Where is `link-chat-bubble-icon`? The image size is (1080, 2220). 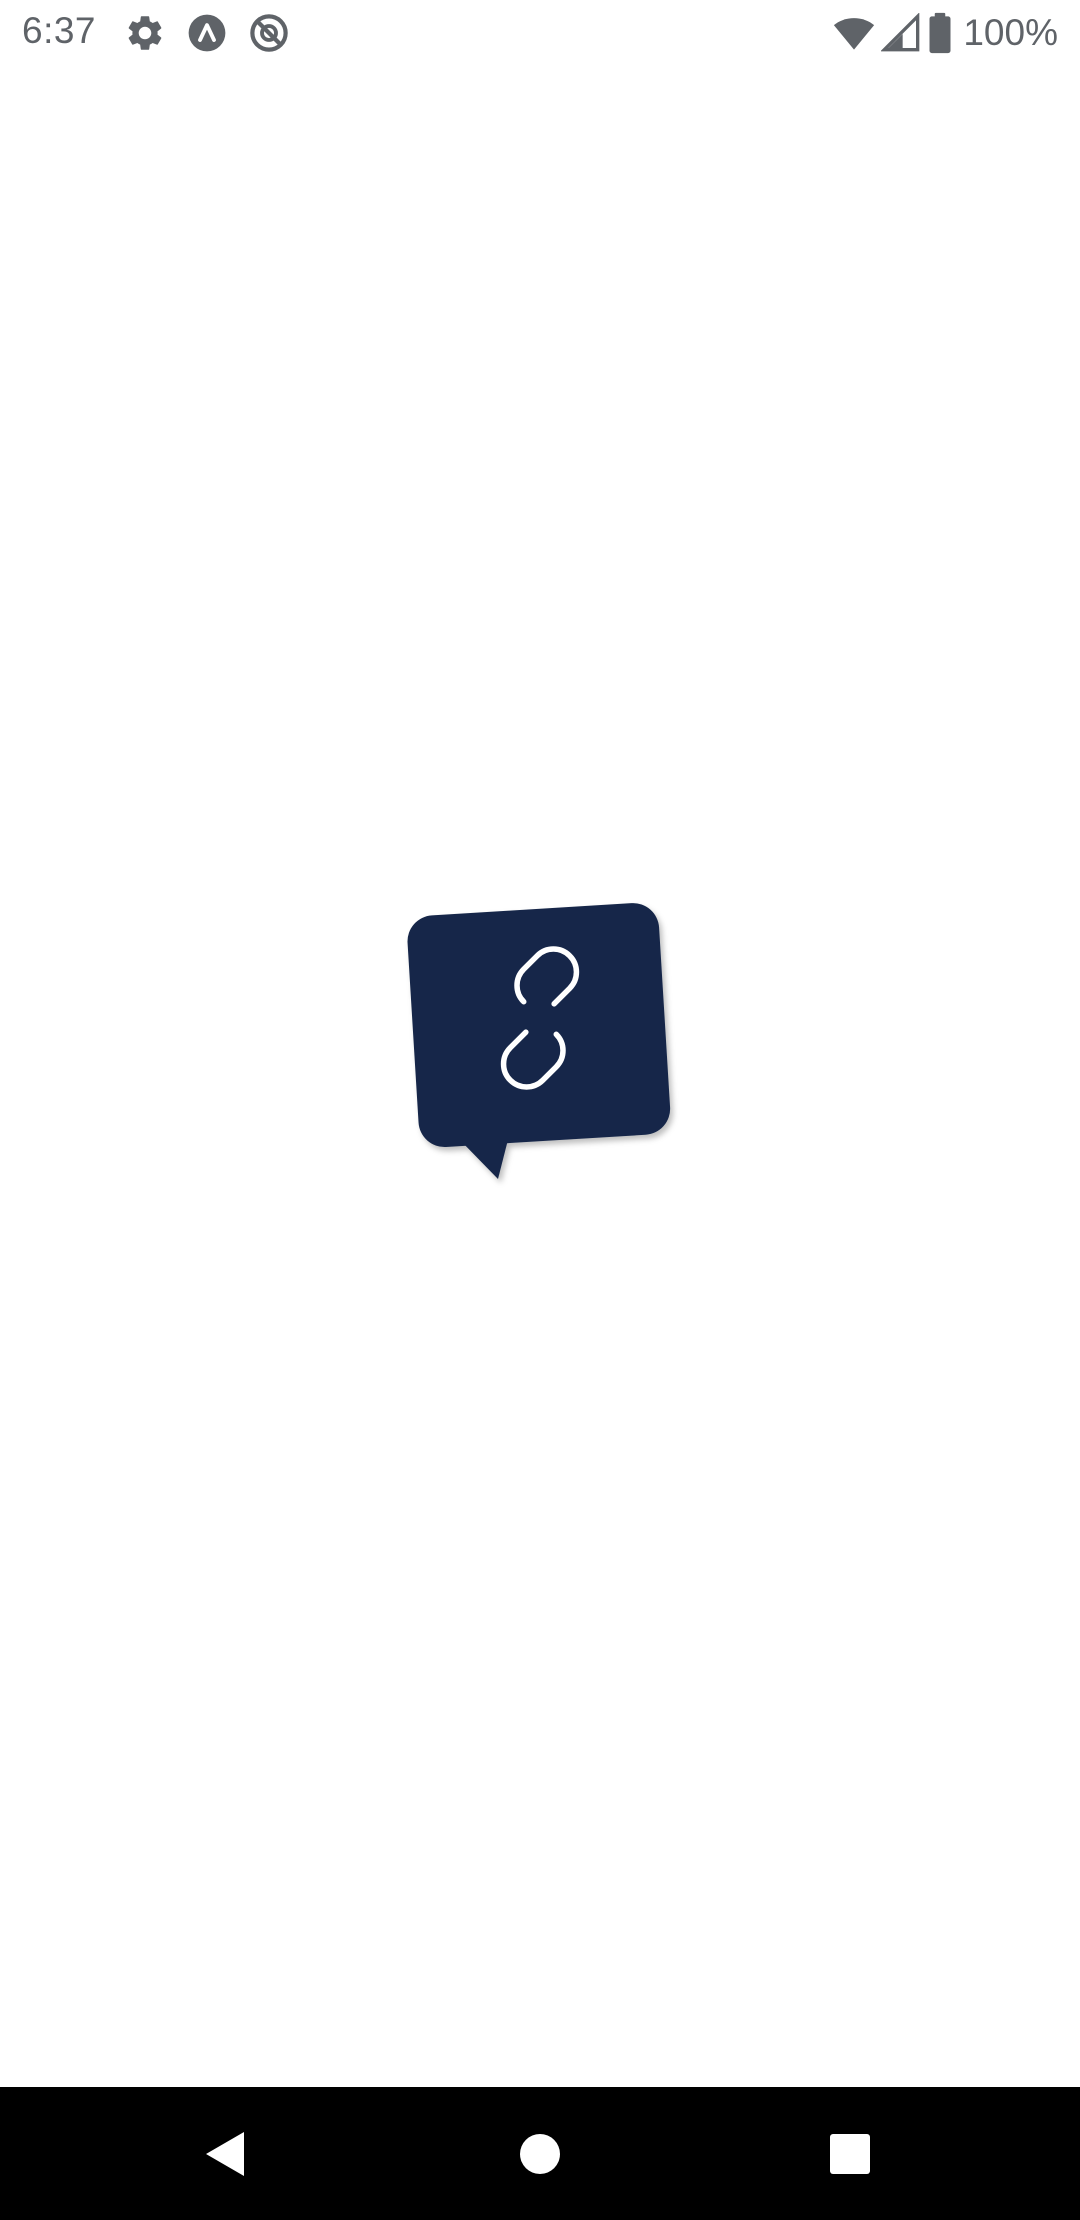 link-chat-bubble-icon is located at coordinates (539, 1041).